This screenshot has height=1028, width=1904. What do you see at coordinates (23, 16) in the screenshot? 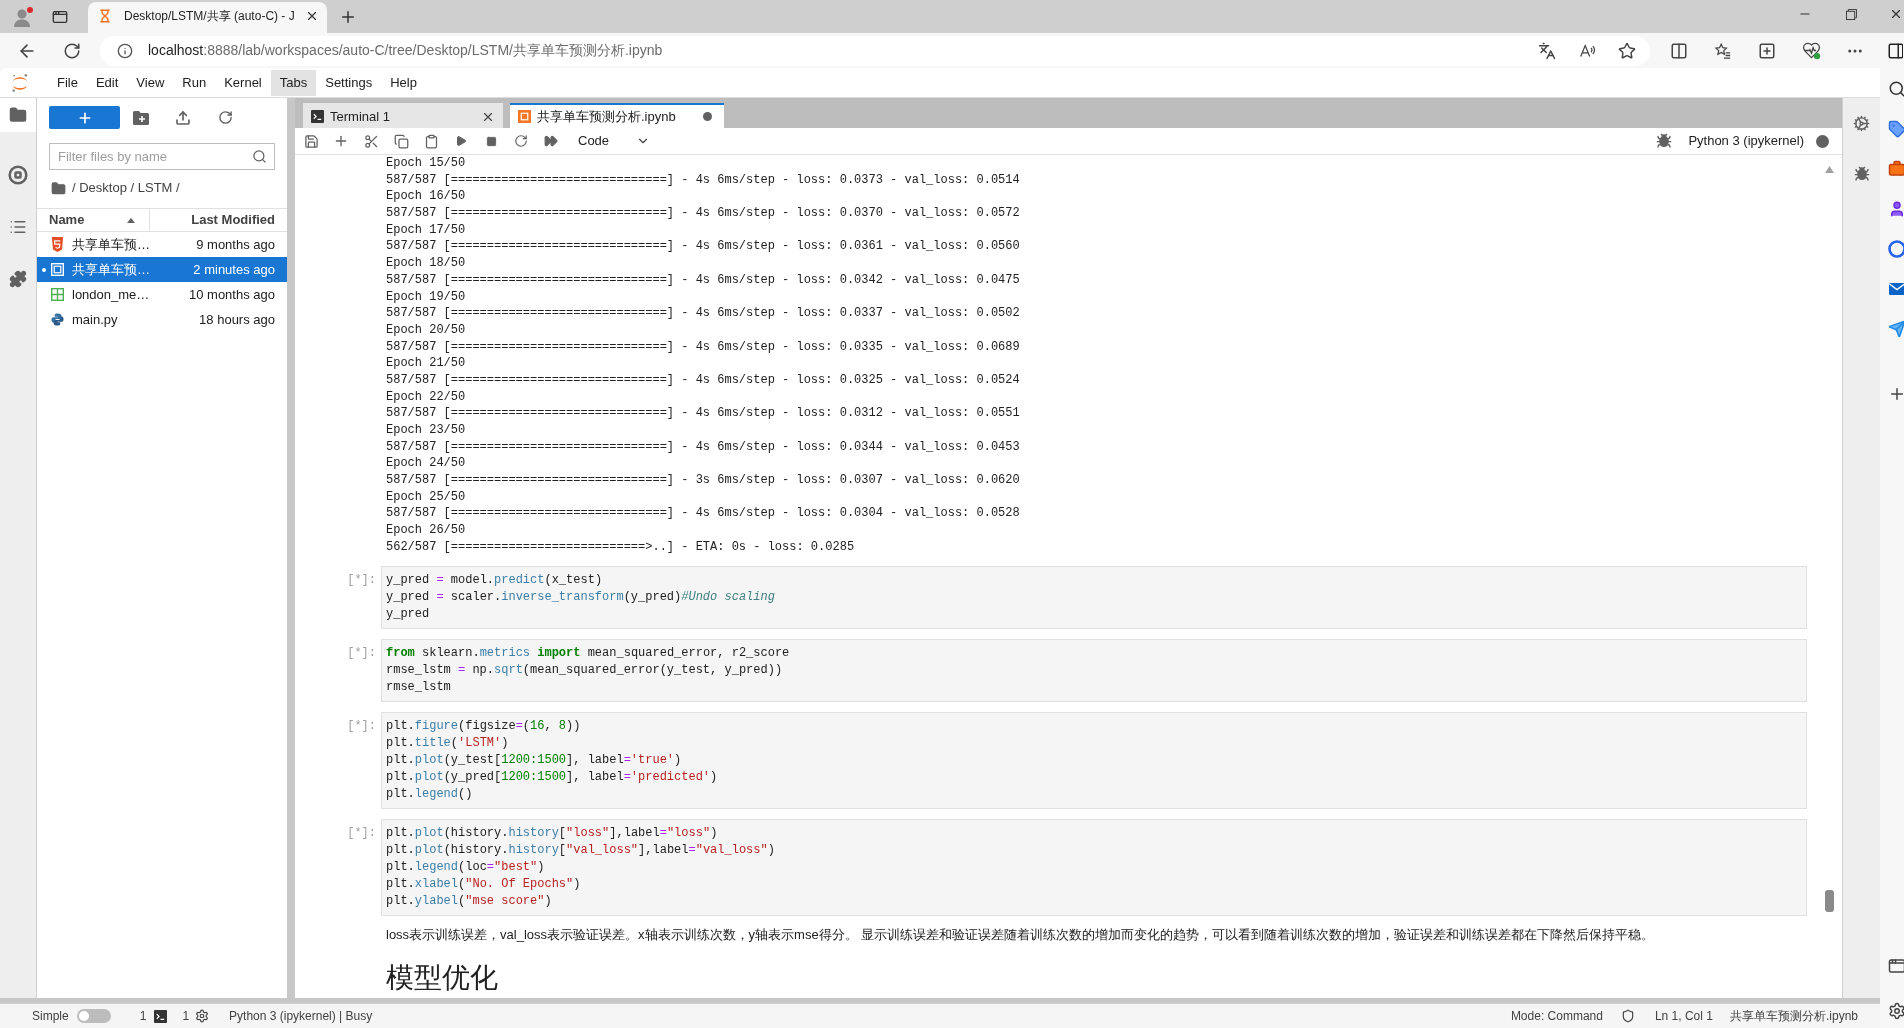
I see `profile-avatar-icon` at bounding box center [23, 16].